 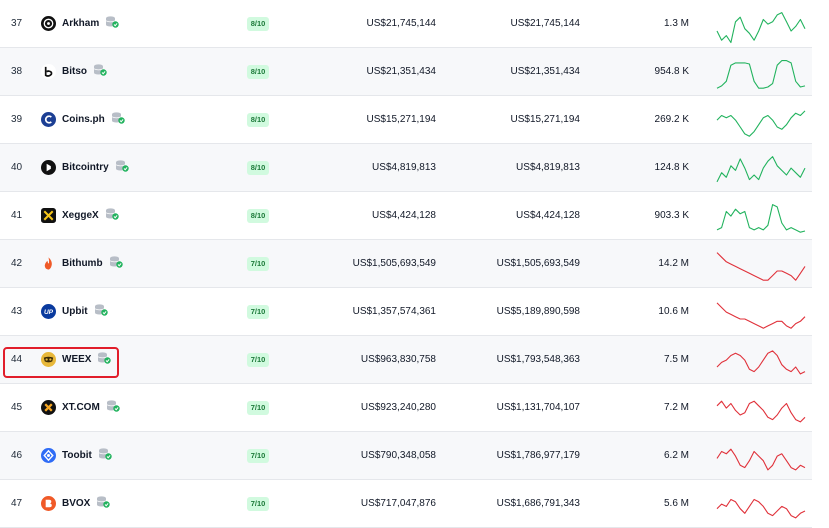 What do you see at coordinates (93, 120) in the screenshot?
I see `exchange-name-link: Coins.ph` at bounding box center [93, 120].